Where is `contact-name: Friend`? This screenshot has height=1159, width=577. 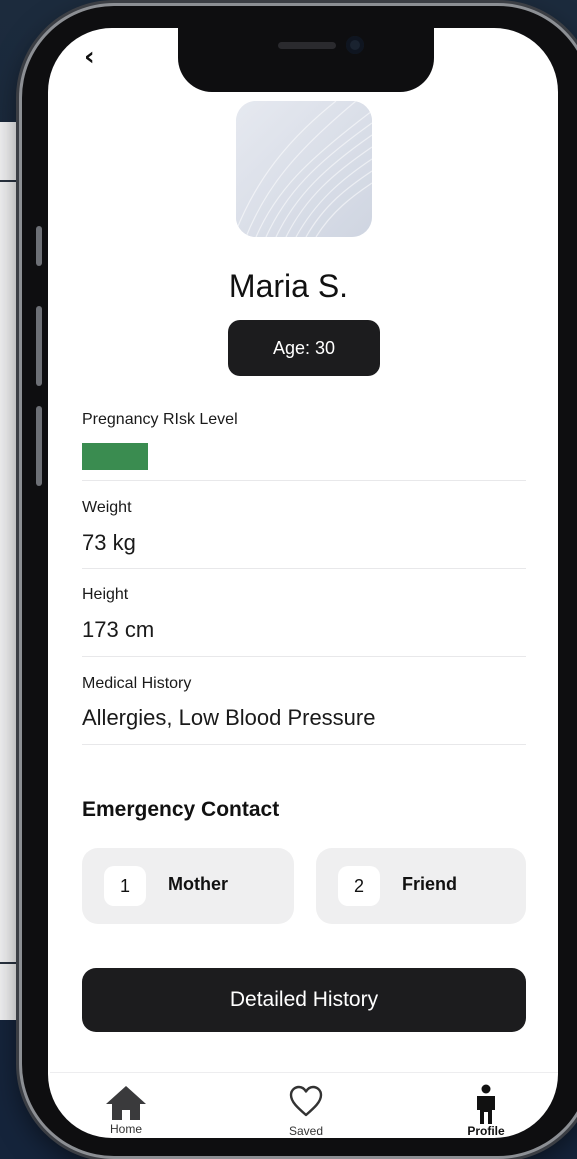 contact-name: Friend is located at coordinates (430, 884).